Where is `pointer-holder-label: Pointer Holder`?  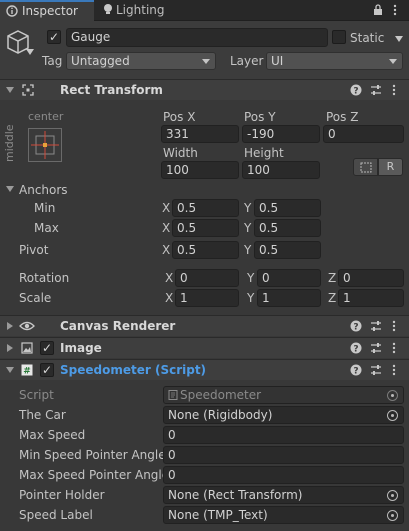
pointer-holder-label: Pointer Holder is located at coordinates (62, 495).